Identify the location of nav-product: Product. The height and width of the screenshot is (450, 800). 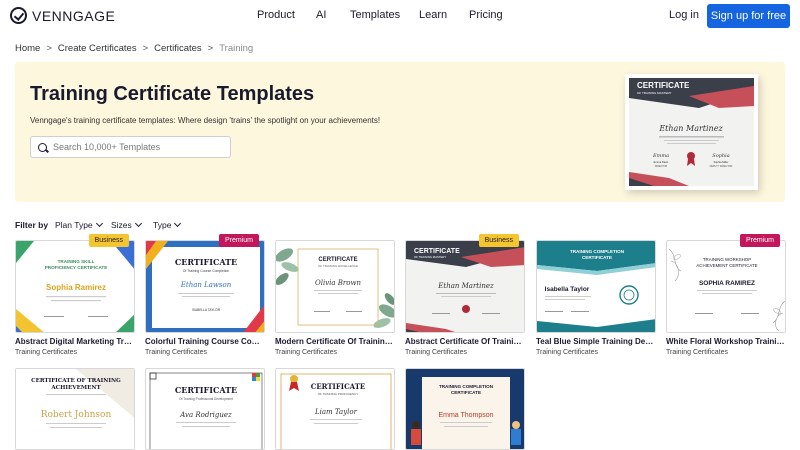
(276, 15).